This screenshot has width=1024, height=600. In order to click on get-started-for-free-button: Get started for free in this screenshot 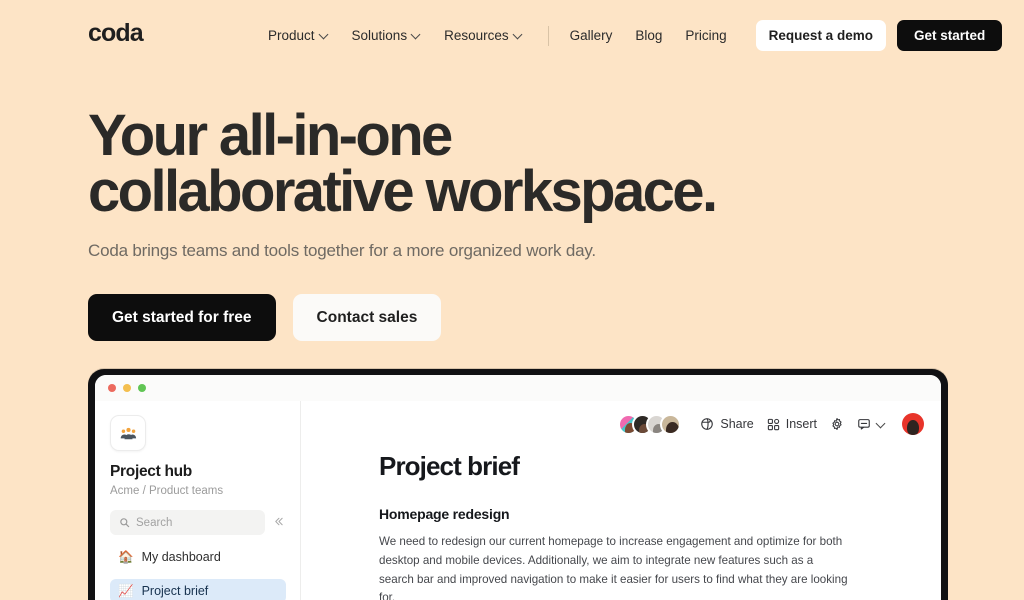, I will do `click(182, 318)`.